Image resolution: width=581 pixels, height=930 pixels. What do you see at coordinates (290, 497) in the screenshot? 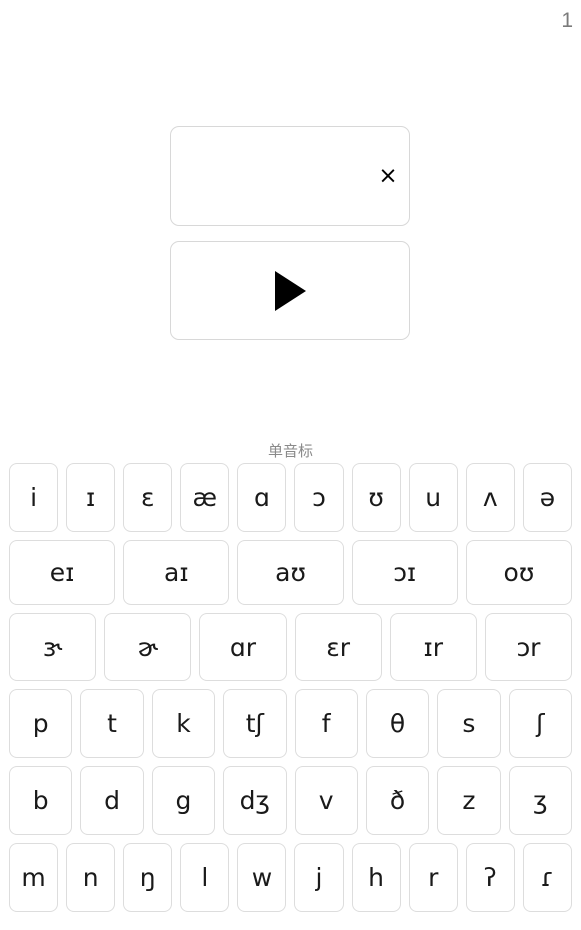
I see `keyboard-row-monophthongs: iɪɛæɑɔʊuʌə` at bounding box center [290, 497].